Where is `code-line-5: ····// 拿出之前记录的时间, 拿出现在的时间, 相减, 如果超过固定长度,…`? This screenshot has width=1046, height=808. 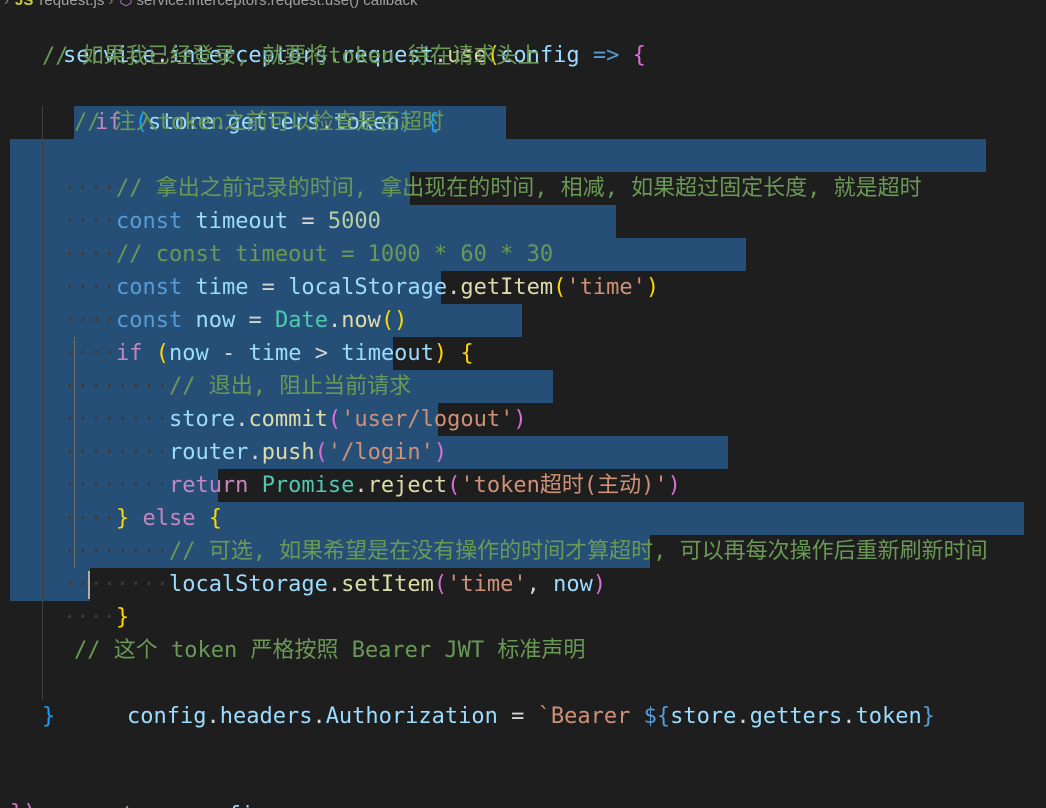 code-line-5: ····// 拿出之前记录的时间, 拿出现在的时间, 相减, 如果超过固定长度,… is located at coordinates (492, 188).